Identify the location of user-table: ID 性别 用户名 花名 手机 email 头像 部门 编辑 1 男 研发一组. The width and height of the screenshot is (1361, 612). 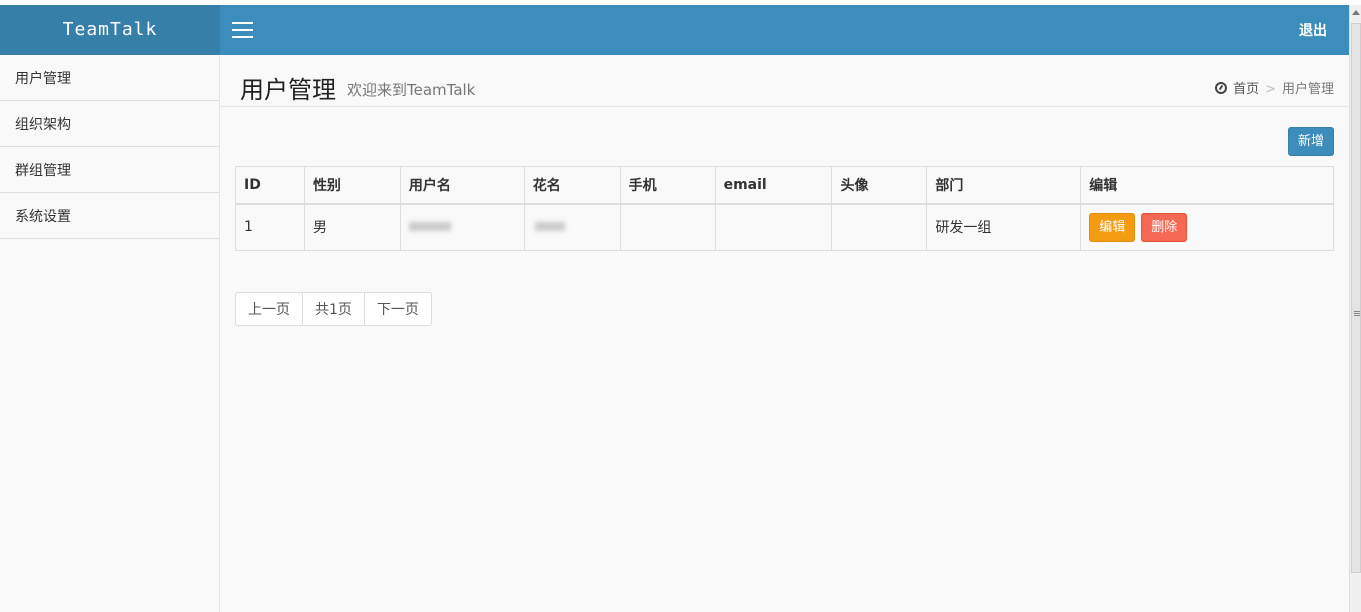
(784, 208).